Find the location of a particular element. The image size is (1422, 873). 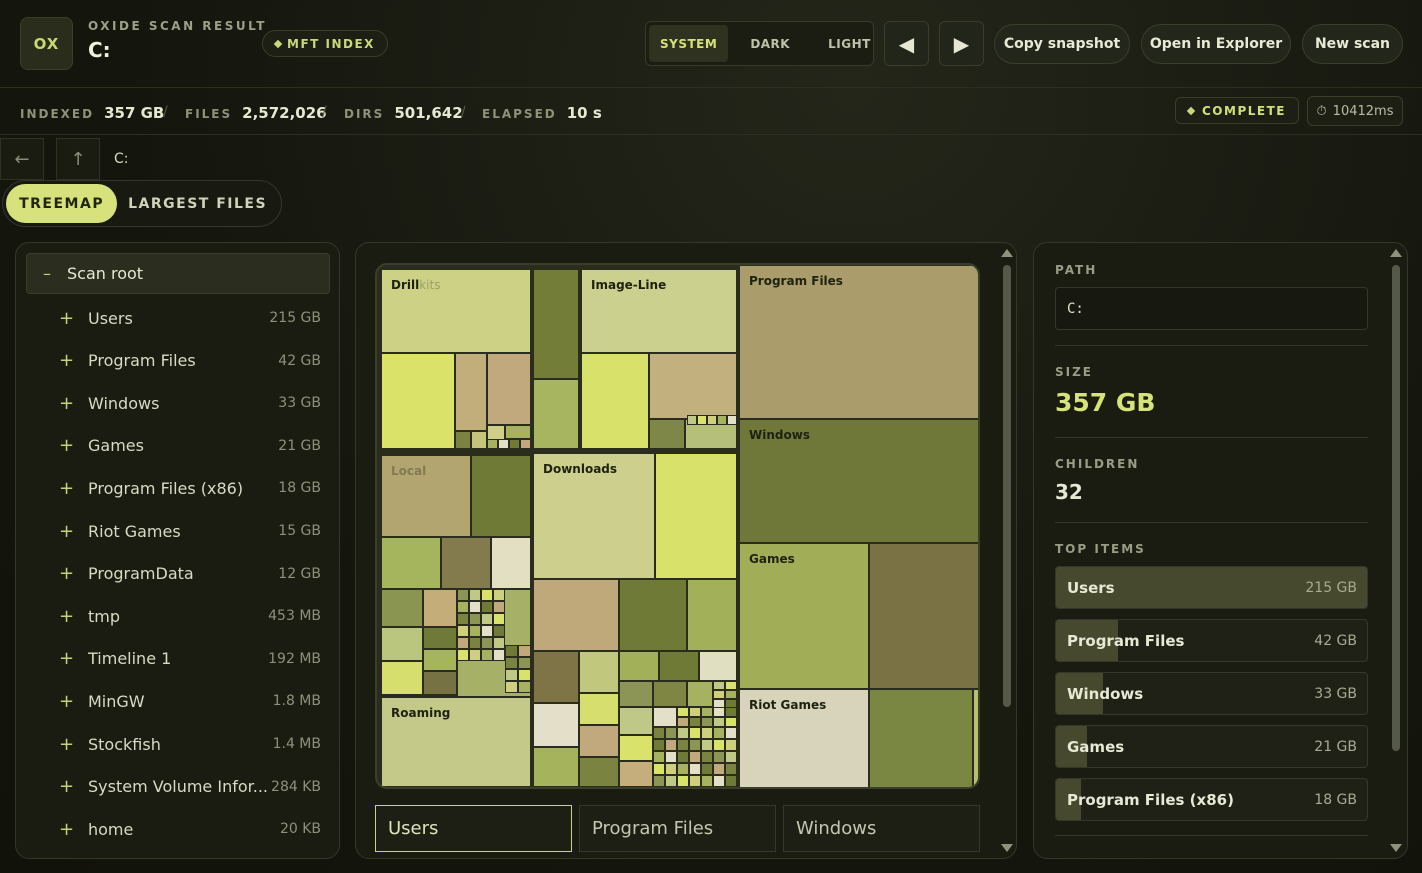

theme-system-button: SYSTEM is located at coordinates (689, 43).